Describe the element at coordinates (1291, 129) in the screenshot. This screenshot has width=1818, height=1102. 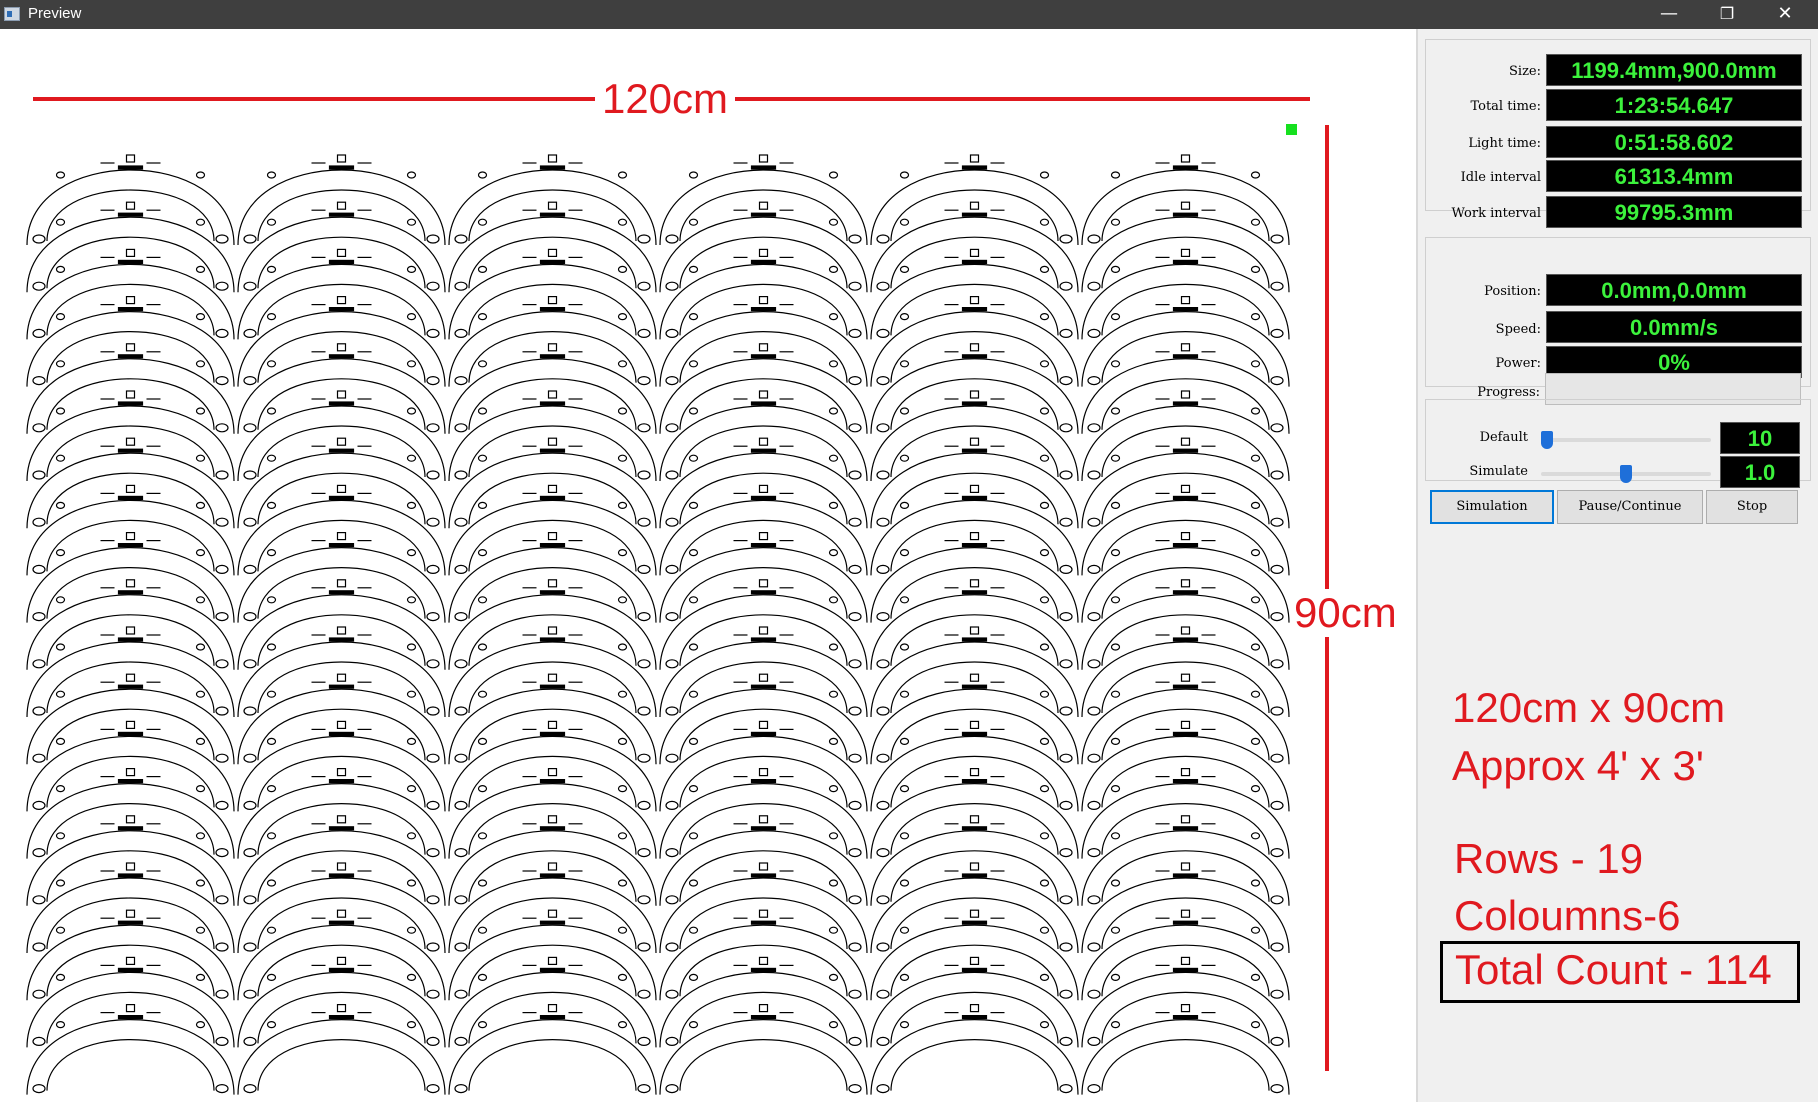
I see `origin-marker` at that location.